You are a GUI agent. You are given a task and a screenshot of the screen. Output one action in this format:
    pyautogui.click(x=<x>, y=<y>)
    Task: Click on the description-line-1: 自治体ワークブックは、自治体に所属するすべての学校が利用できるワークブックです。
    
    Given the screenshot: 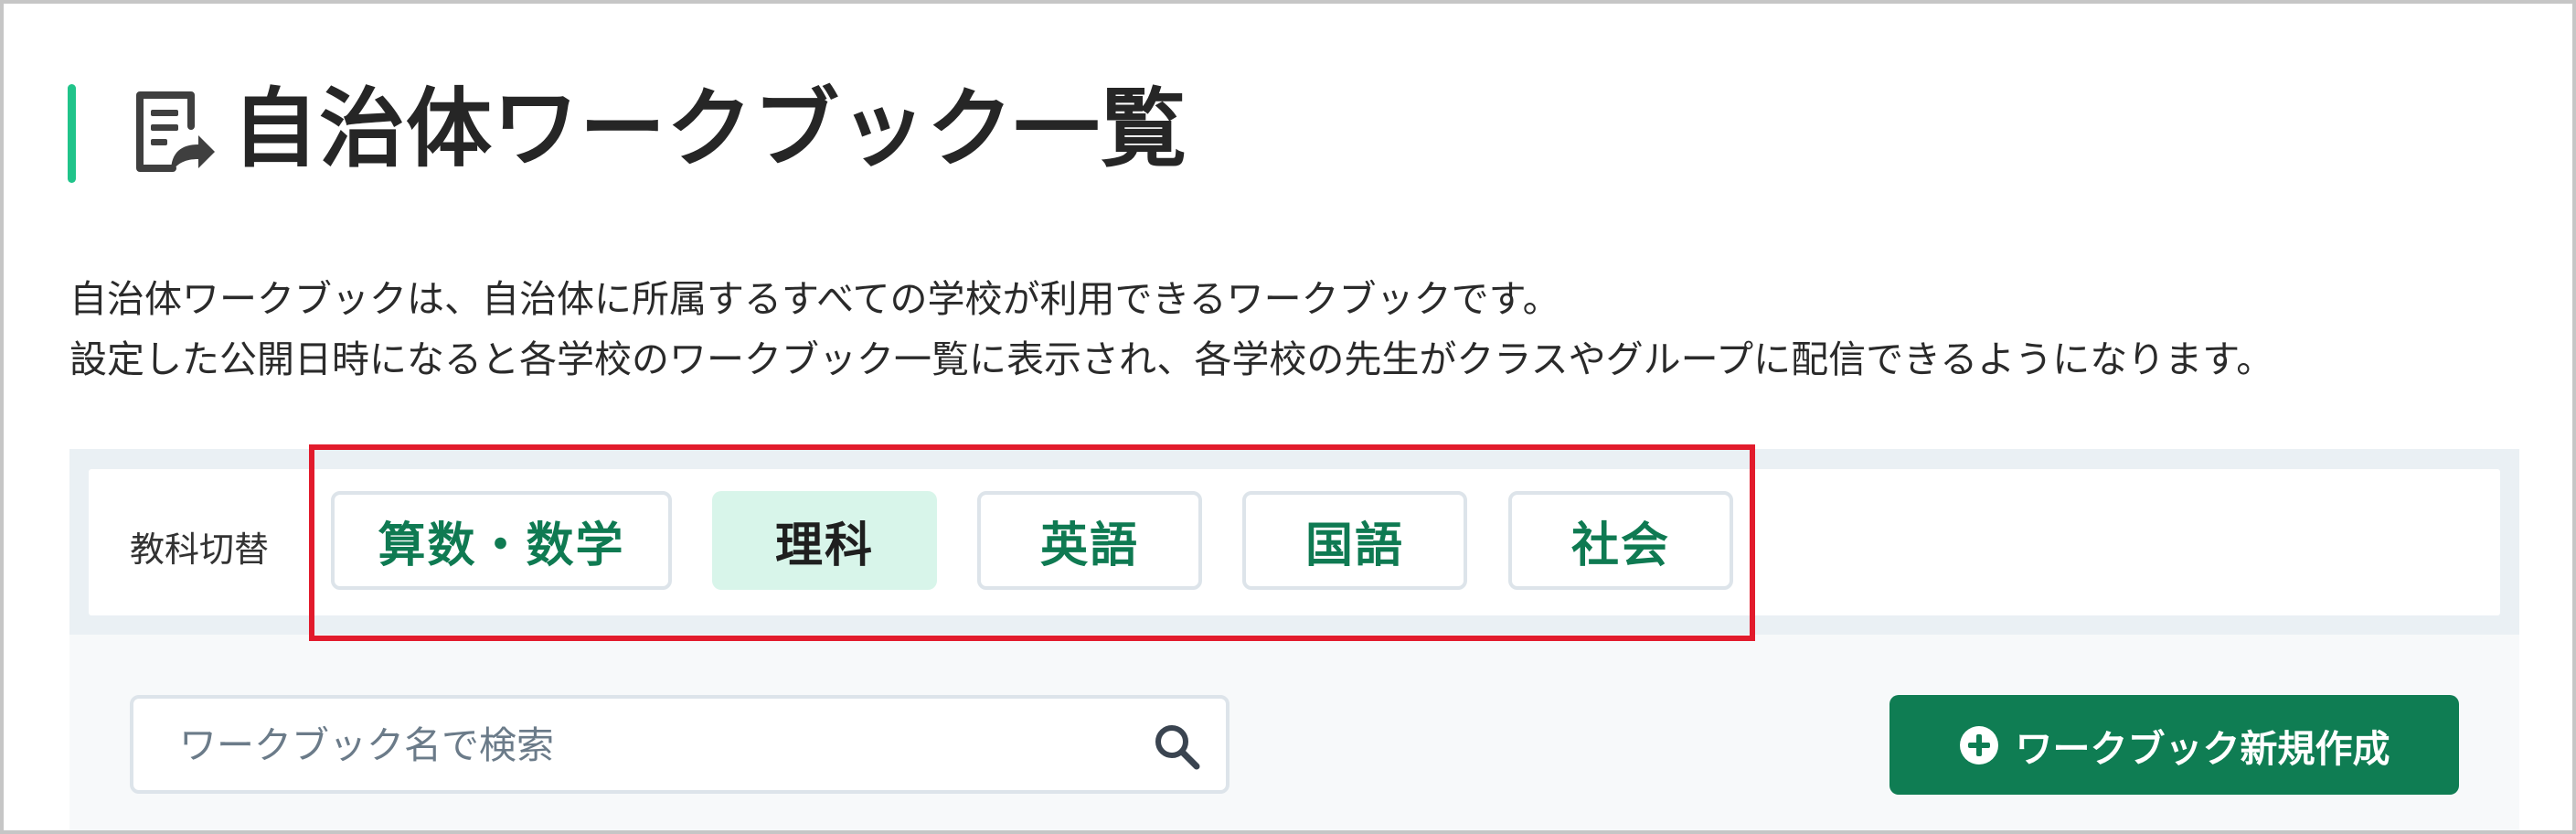 What is the action you would take?
    pyautogui.click(x=814, y=299)
    